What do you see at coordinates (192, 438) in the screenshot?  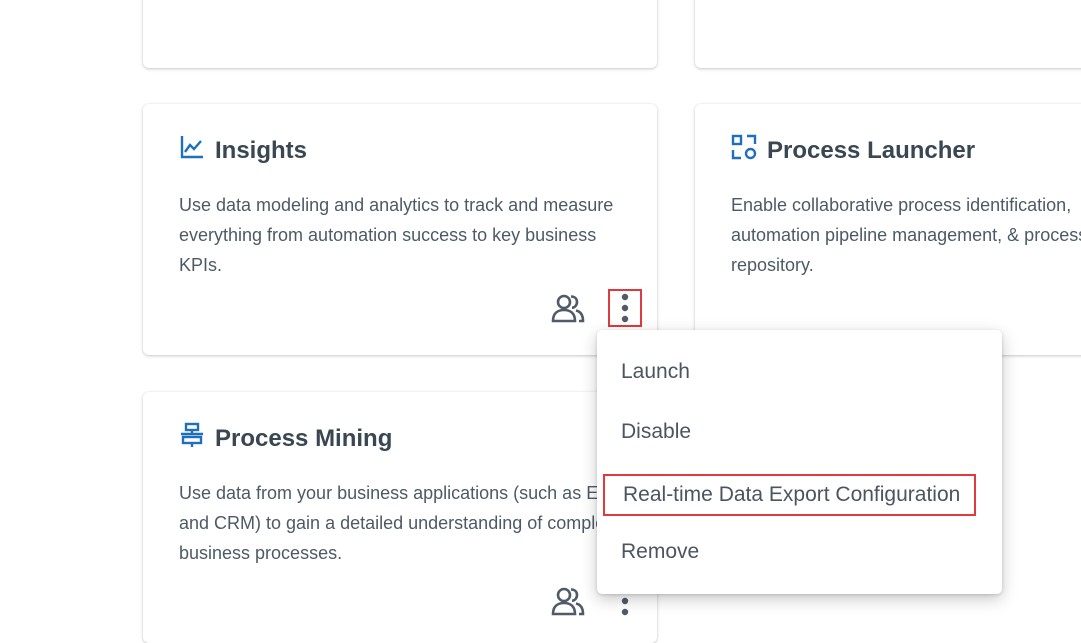 I see `process-mining-icon` at bounding box center [192, 438].